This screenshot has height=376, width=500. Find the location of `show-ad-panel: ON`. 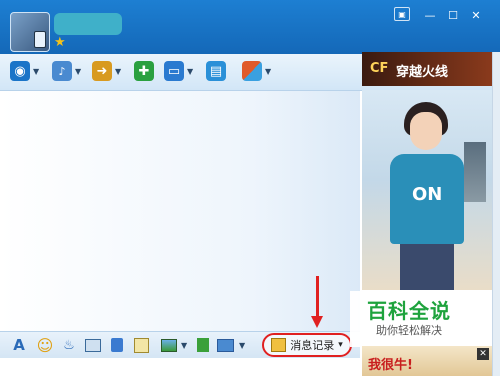

show-ad-panel: ON is located at coordinates (427, 190).